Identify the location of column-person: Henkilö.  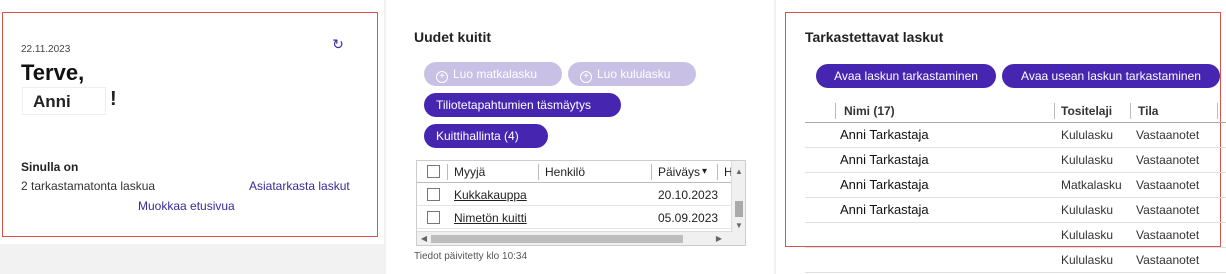
(594, 172).